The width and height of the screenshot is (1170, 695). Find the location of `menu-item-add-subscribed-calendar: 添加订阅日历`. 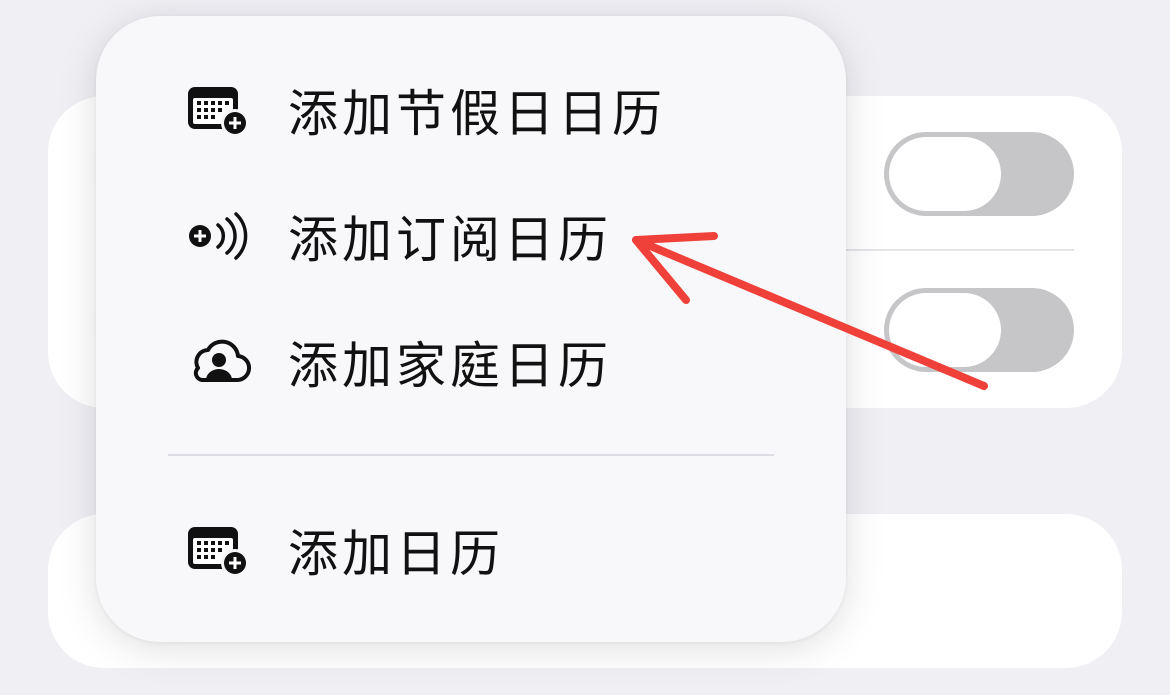

menu-item-add-subscribed-calendar: 添加订阅日历 is located at coordinates (471, 236).